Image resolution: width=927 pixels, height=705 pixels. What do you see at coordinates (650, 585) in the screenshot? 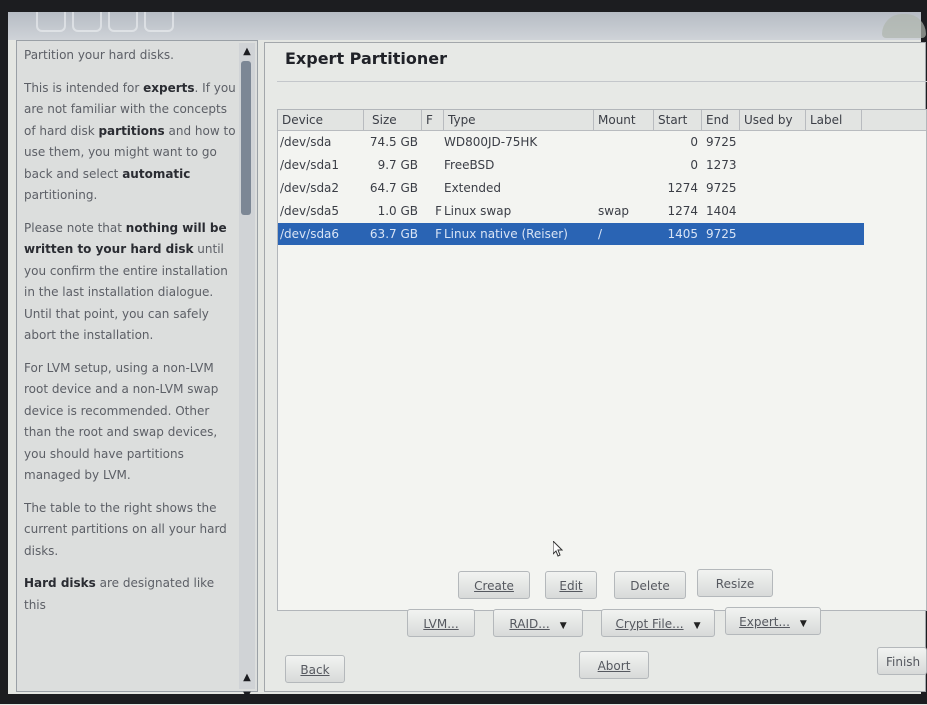
I see `delete-button: Delete` at bounding box center [650, 585].